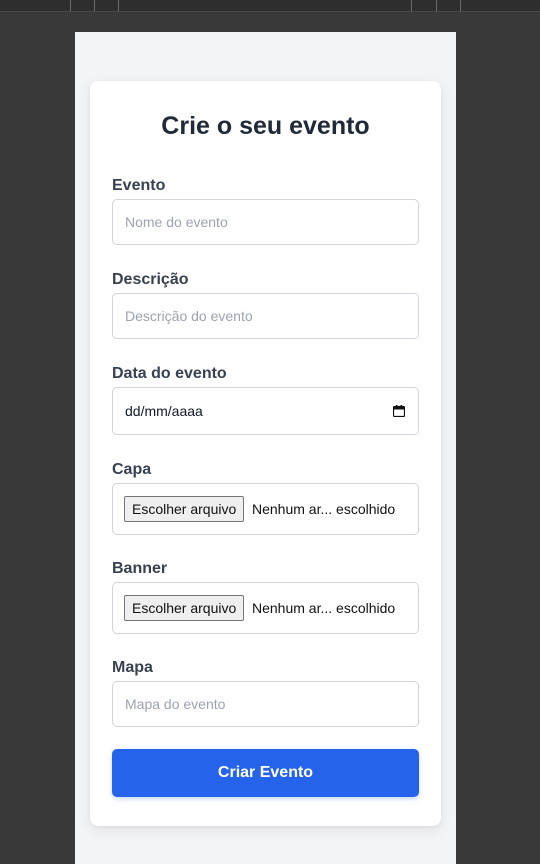 The image size is (540, 864). What do you see at coordinates (164, 411) in the screenshot?
I see `date-format-text: dd/mm/aaaa` at bounding box center [164, 411].